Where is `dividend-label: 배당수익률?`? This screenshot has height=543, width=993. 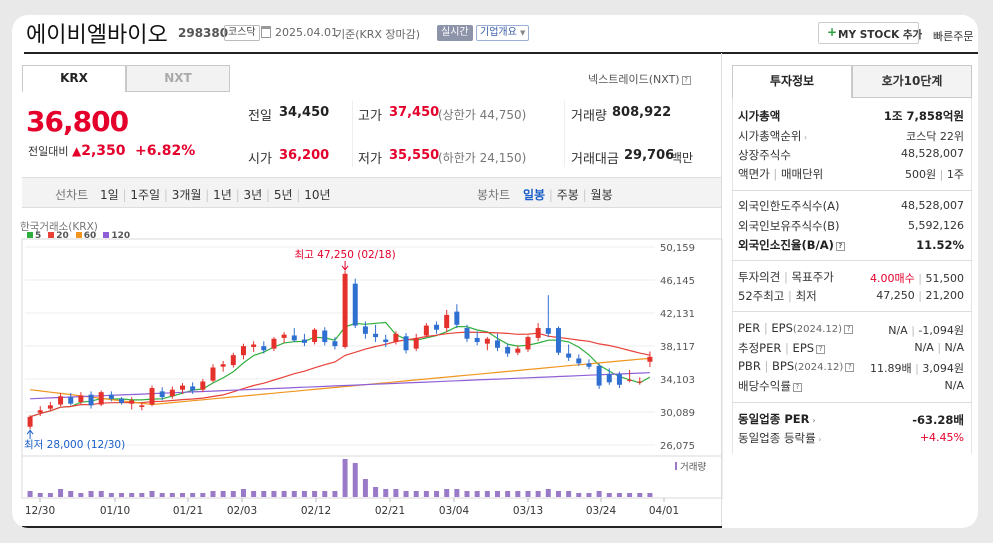 dividend-label: 배당수익률? is located at coordinates (770, 386).